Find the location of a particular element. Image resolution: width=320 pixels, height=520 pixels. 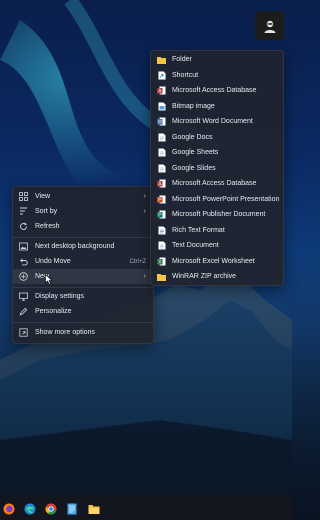

submenu-item-label: Google Slides is located at coordinates (194, 168).